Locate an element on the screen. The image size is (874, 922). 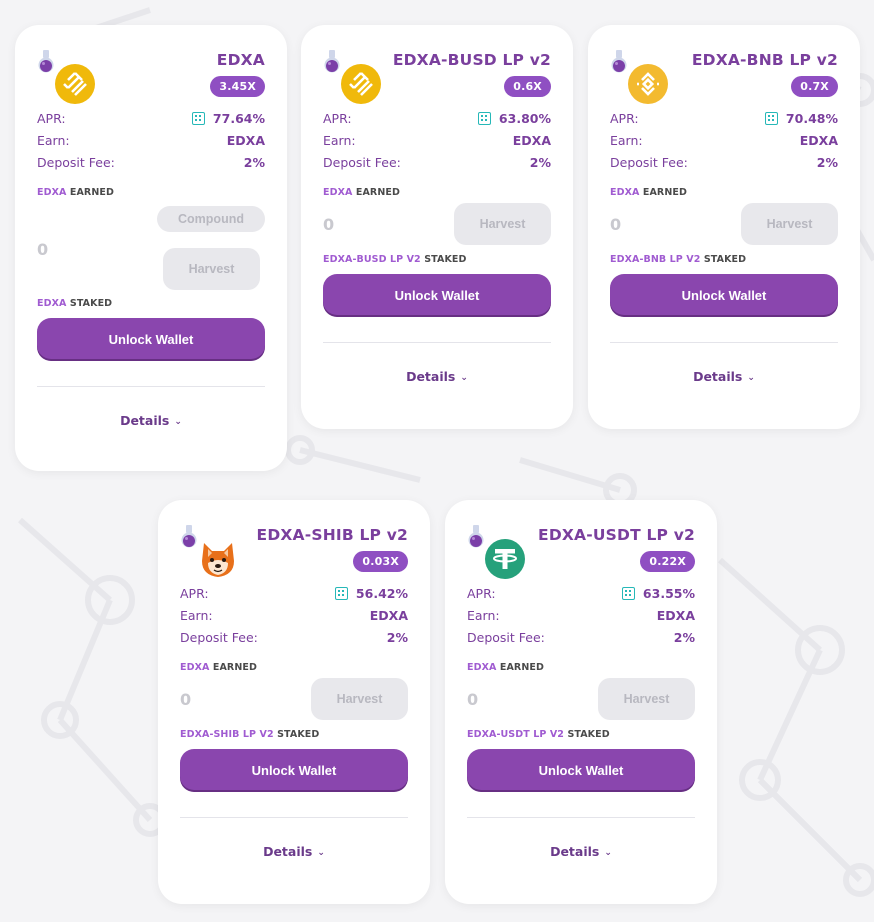
farm-card-edxa-bnb: EDXA-BNB LP v2 0.7X APR: 70.48% Earn is located at coordinates (724, 227).